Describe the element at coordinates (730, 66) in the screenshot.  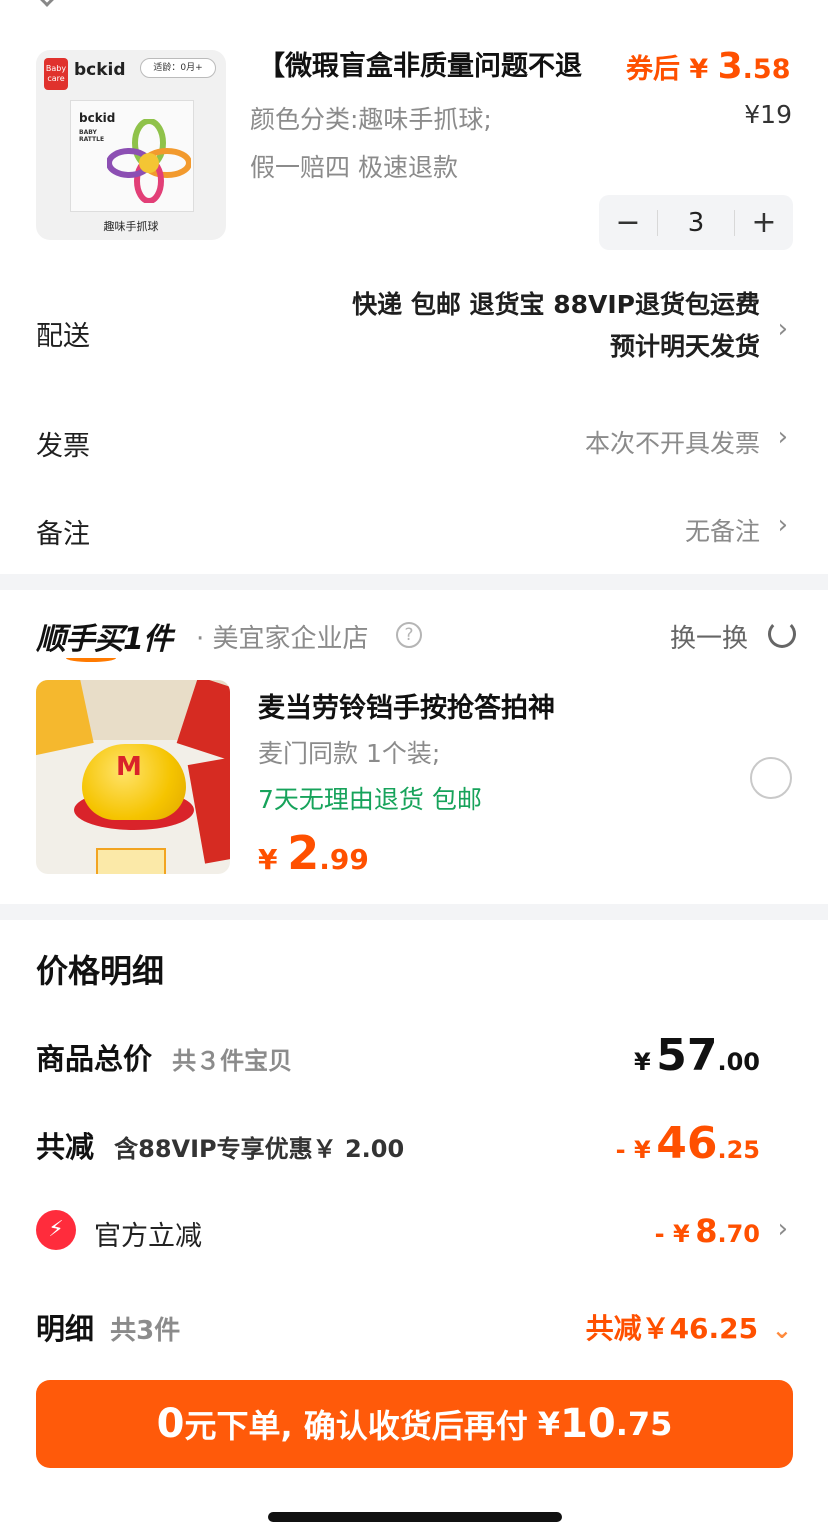
I see `after-coupon-int: 3` at that location.